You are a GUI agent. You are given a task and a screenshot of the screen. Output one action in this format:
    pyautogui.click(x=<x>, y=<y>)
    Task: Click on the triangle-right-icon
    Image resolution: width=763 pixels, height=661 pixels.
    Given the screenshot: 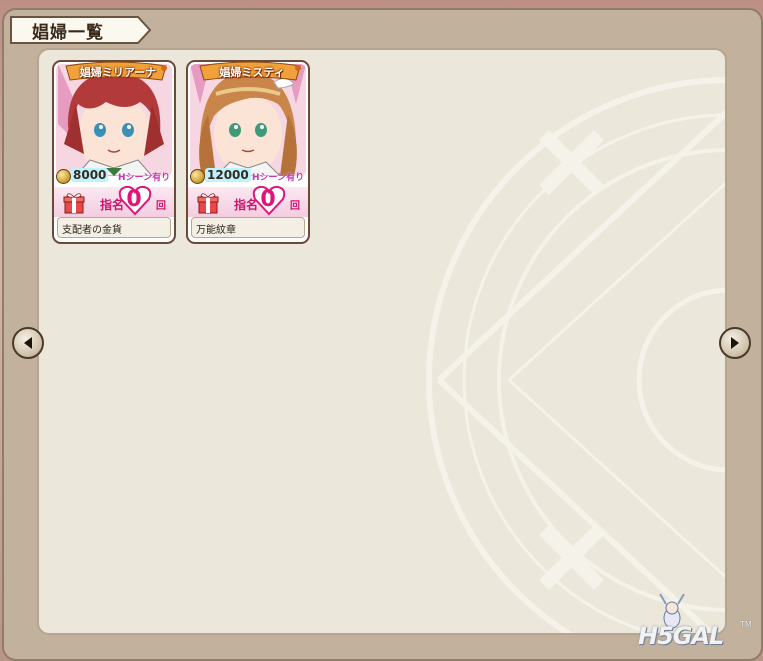 What is the action you would take?
    pyautogui.click(x=735, y=343)
    